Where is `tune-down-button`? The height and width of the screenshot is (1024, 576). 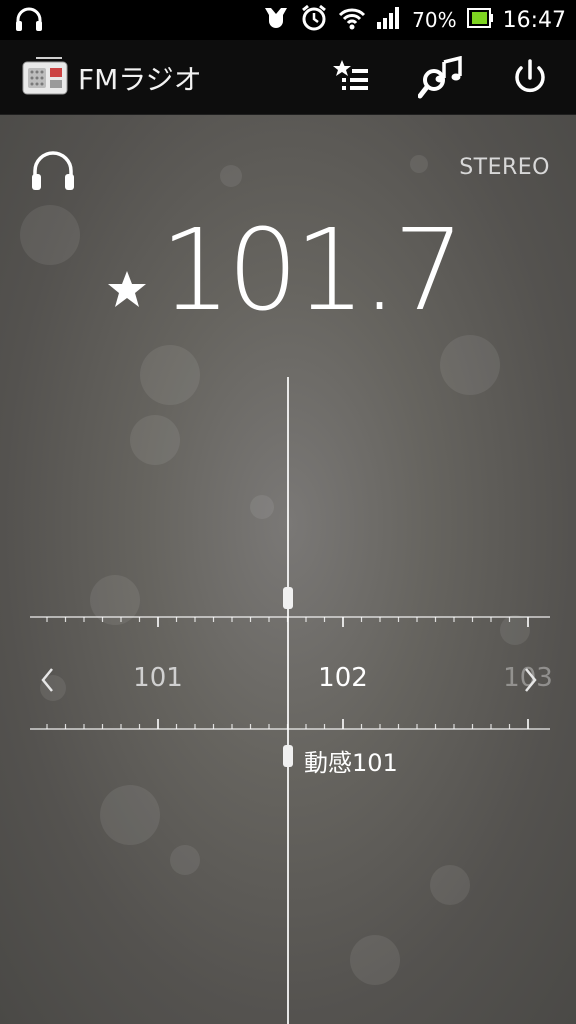 tune-down-button is located at coordinates (48, 680).